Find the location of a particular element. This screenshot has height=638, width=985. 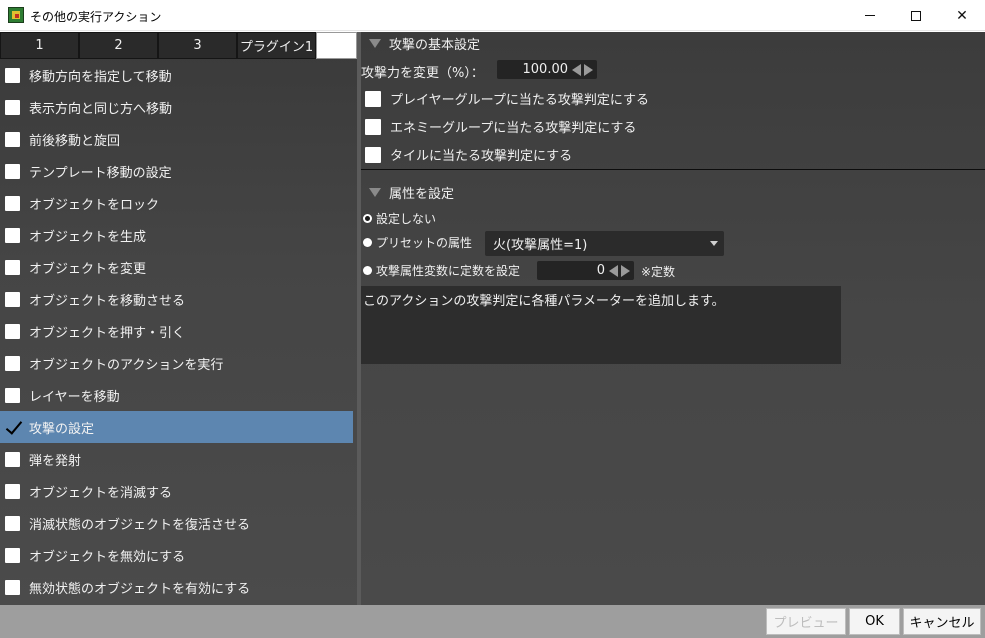

action-label: 前後移動と旋回 is located at coordinates (75, 141).